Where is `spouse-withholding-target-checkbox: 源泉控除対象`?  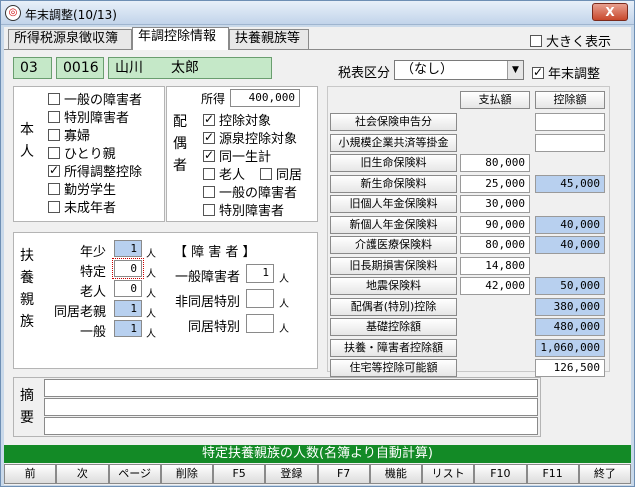 spouse-withholding-target-checkbox: 源泉控除対象 is located at coordinates (250, 137).